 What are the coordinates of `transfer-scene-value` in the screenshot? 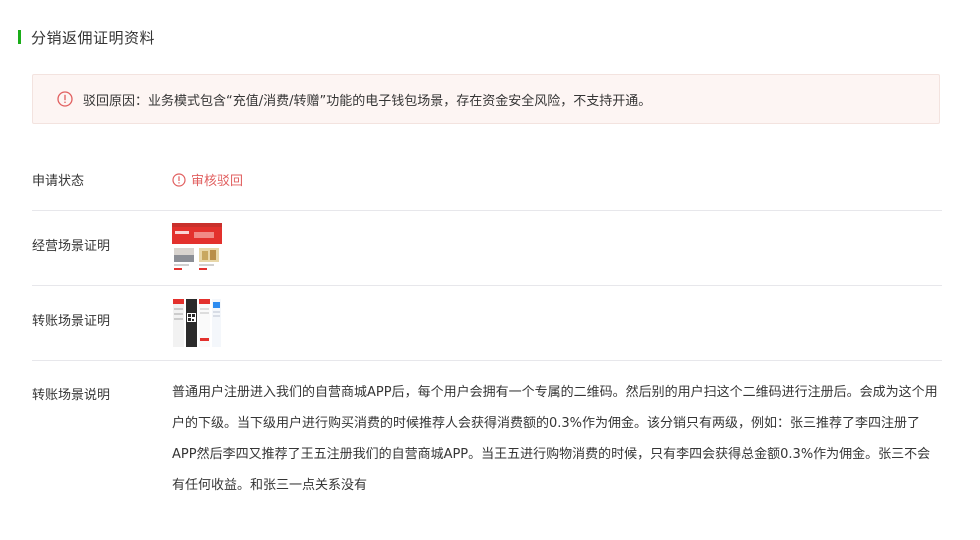 It's located at (197, 323).